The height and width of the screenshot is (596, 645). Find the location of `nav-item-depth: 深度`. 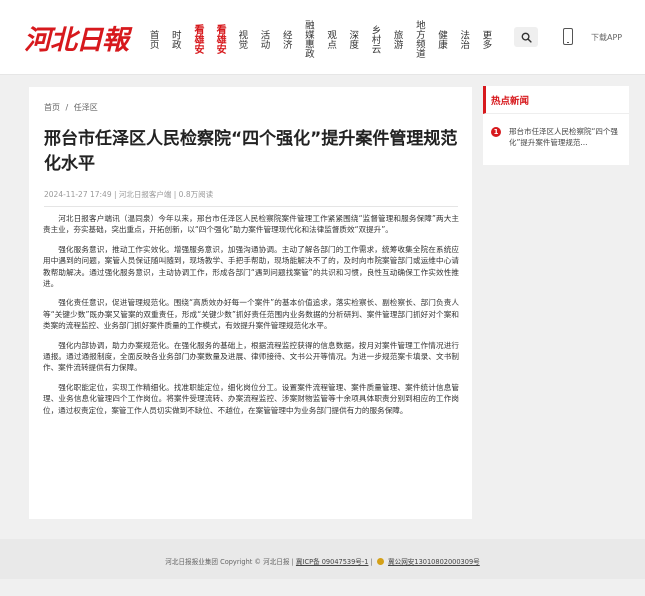

nav-item-depth: 深度 is located at coordinates (353, 39).